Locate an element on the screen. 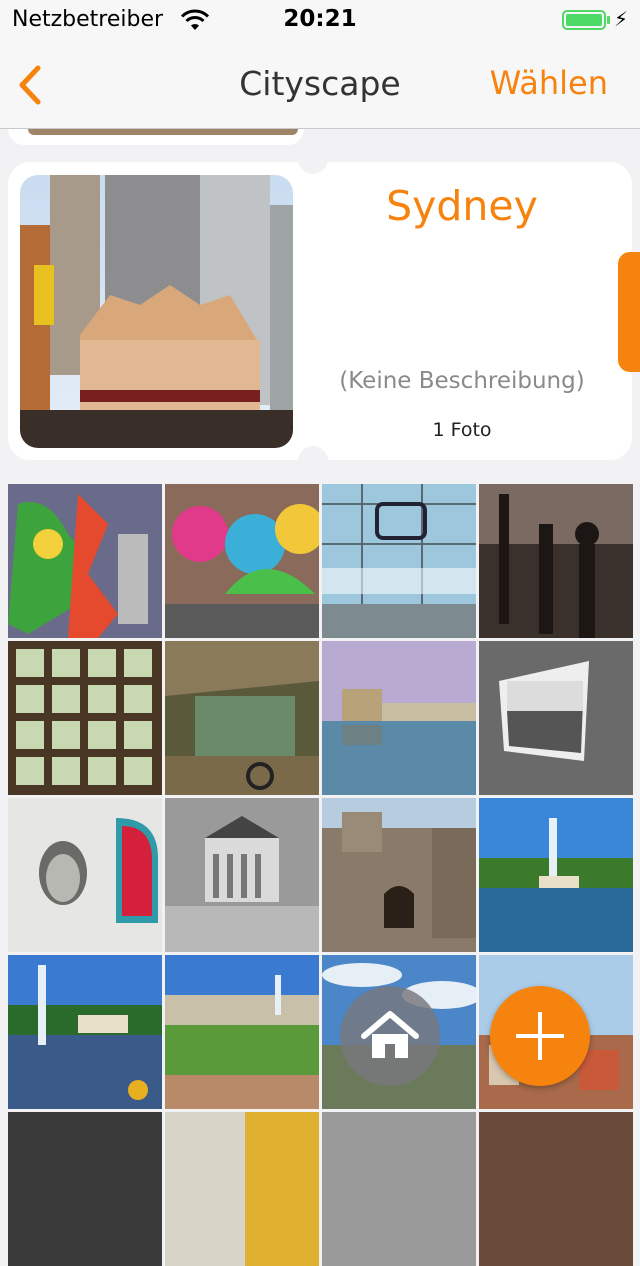 This screenshot has width=640, height=1266. home-button is located at coordinates (390, 1036).